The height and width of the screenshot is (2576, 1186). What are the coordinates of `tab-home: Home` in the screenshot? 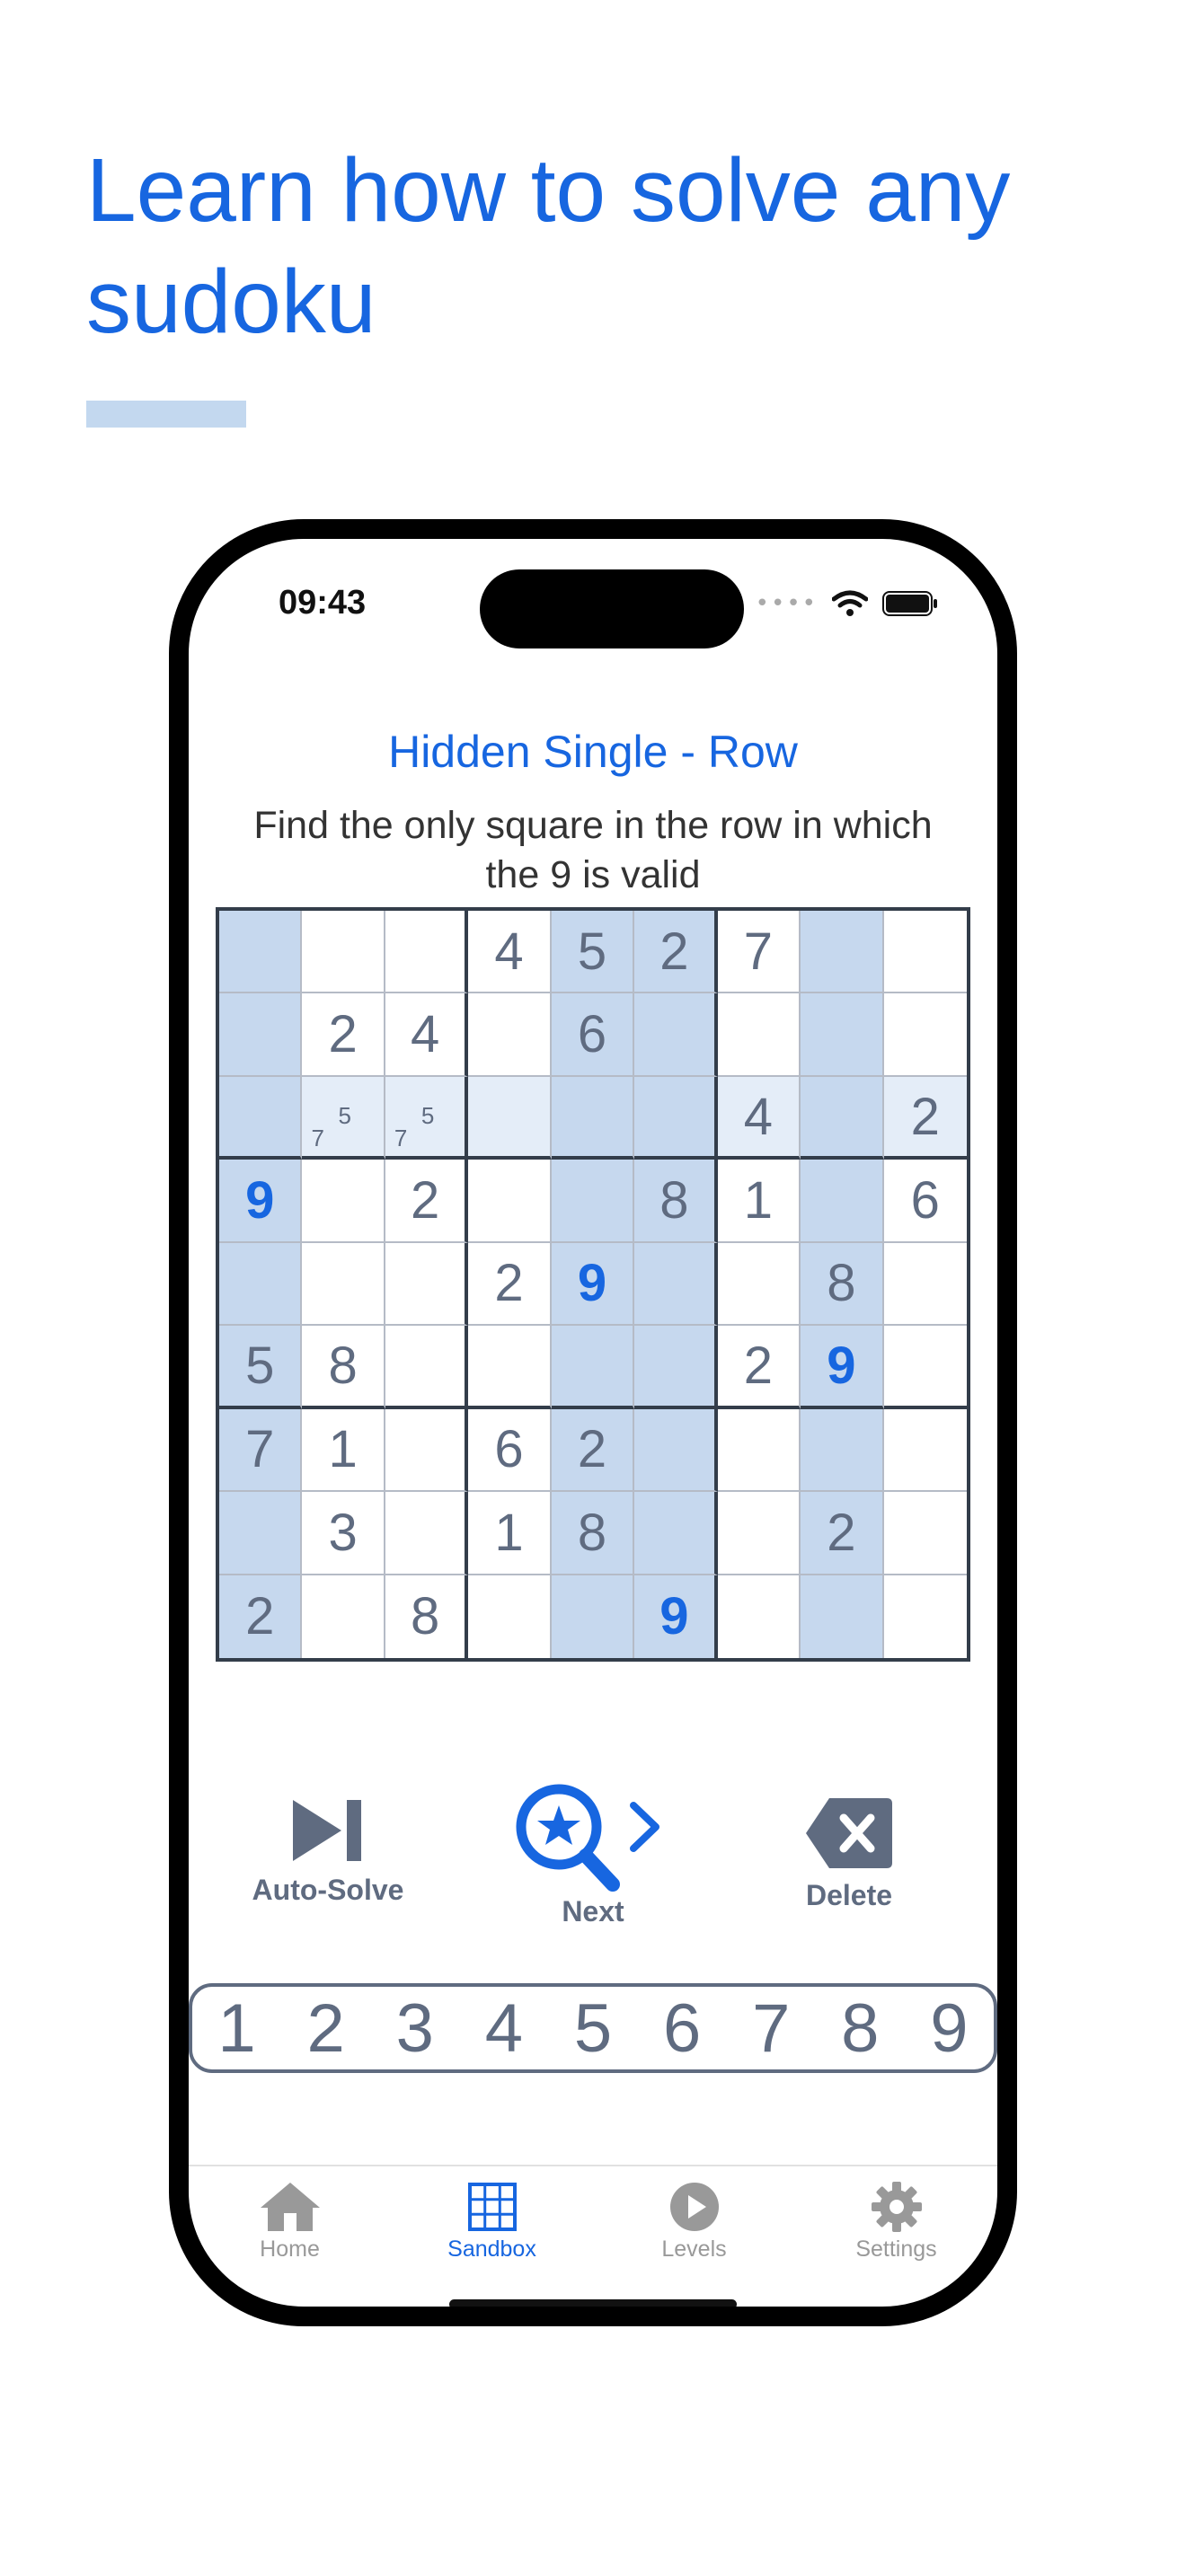 It's located at (290, 2222).